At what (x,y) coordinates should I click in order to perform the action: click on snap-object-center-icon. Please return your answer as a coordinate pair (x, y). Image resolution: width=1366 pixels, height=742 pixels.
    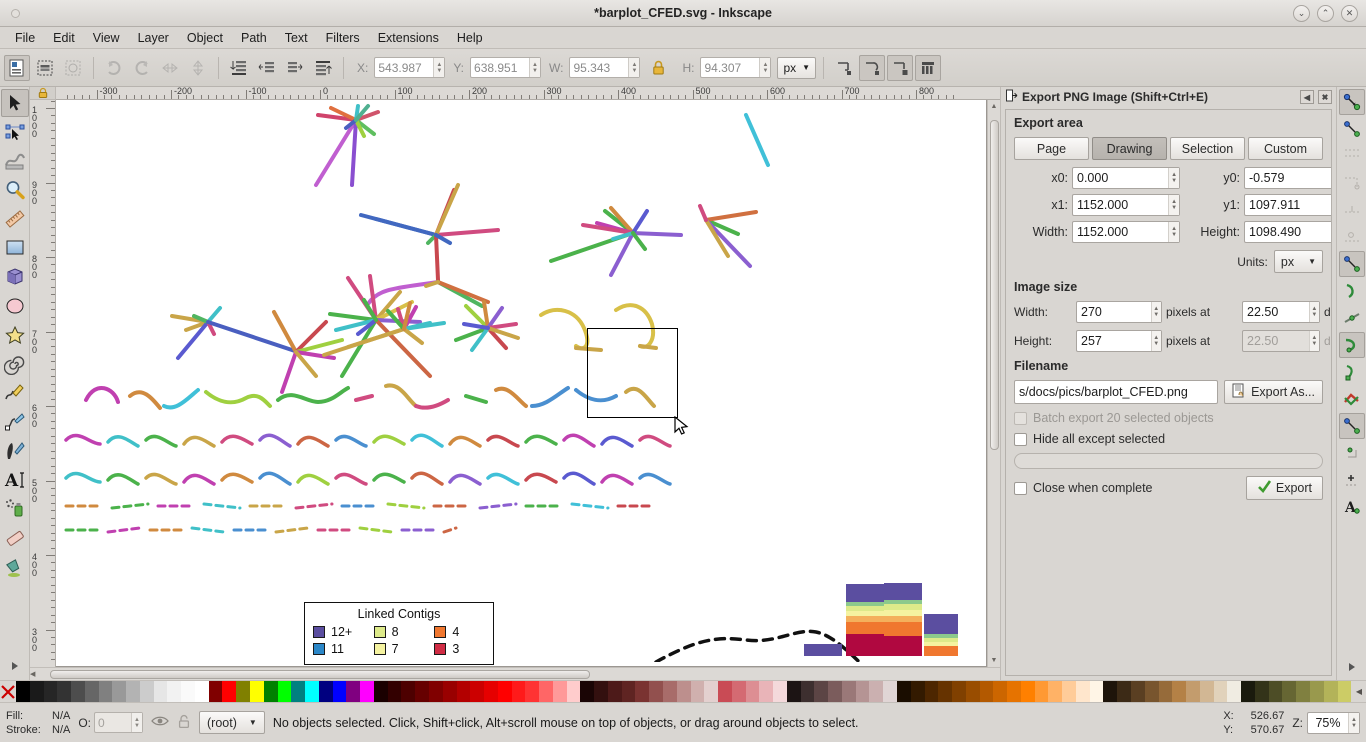
    Looking at the image, I should click on (1352, 453).